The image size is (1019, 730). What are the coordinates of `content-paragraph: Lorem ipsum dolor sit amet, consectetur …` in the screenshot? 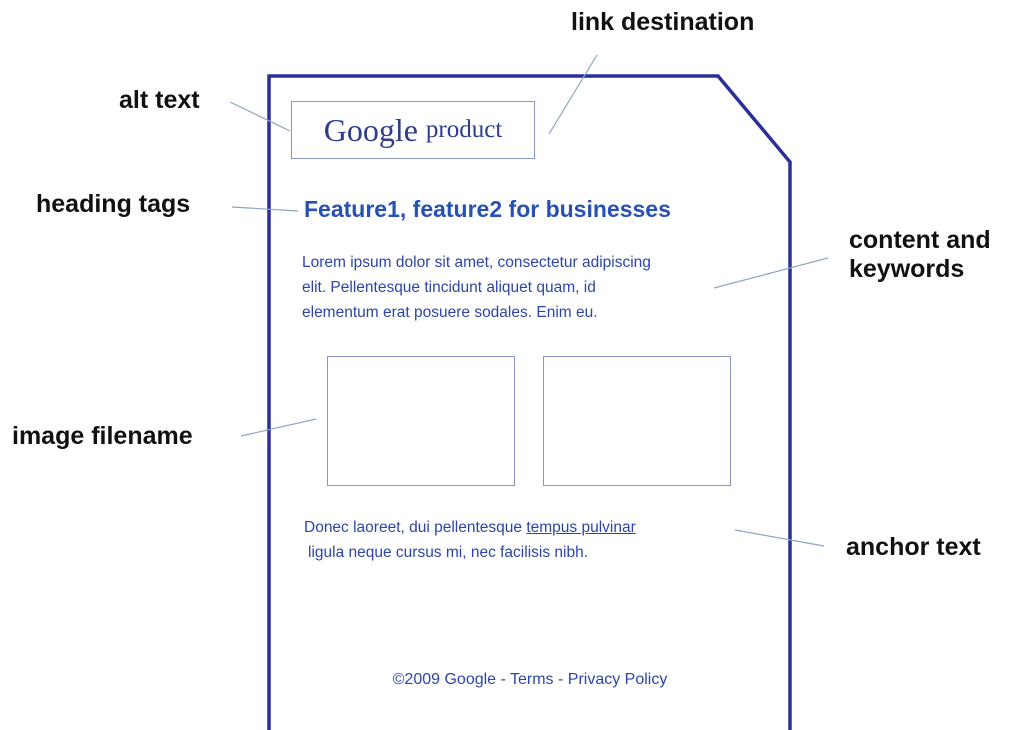 It's located at (476, 287).